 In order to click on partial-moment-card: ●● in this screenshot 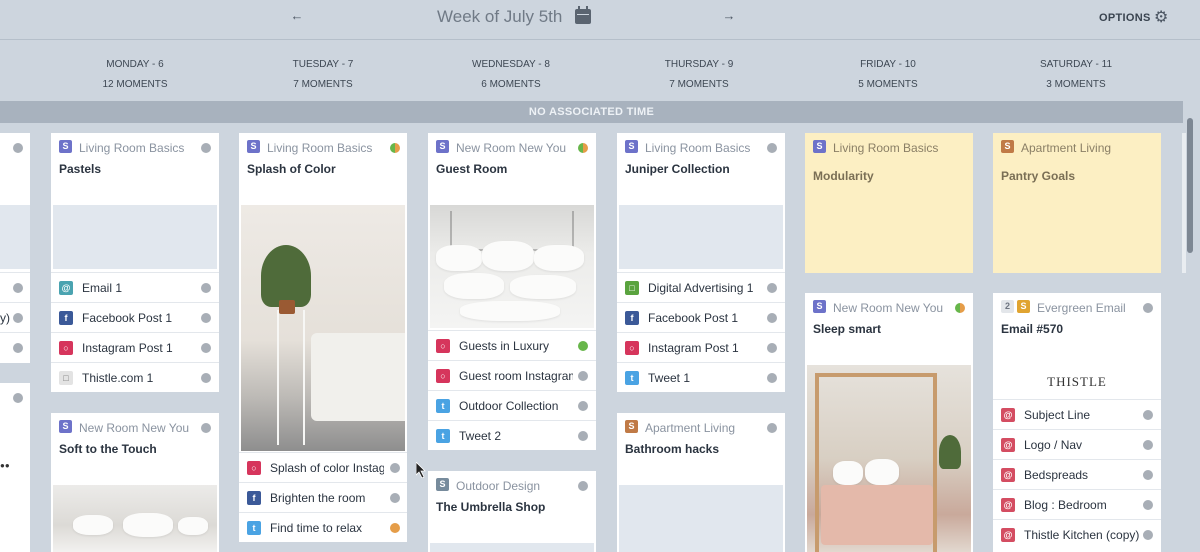, I will do `click(15, 467)`.